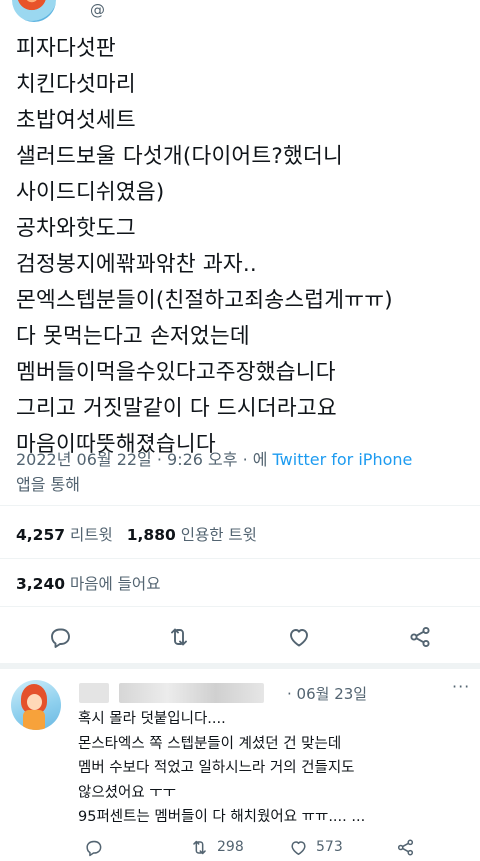  Describe the element at coordinates (76, 120) in the screenshot. I see `tweet-line: 초밥여섯세트` at that location.